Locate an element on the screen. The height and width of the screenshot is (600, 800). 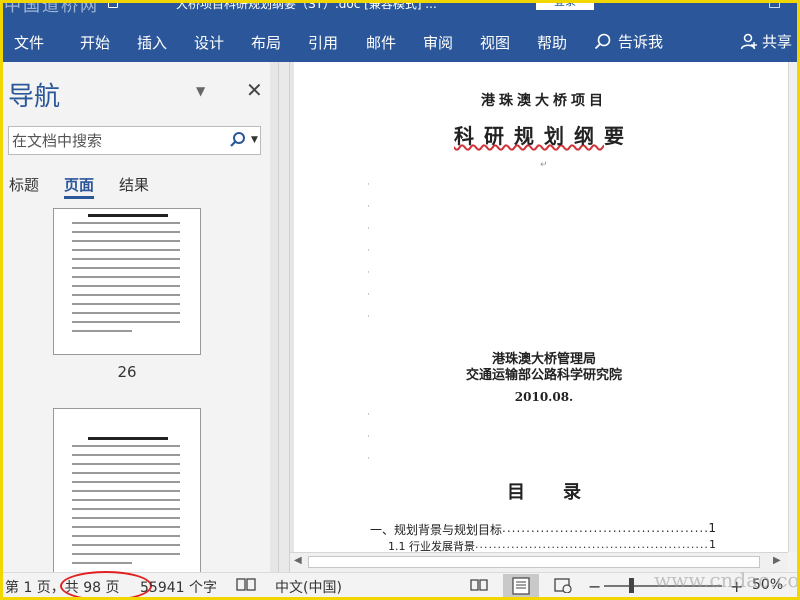
project-title: 港珠澳大桥项目 is located at coordinates (544, 101).